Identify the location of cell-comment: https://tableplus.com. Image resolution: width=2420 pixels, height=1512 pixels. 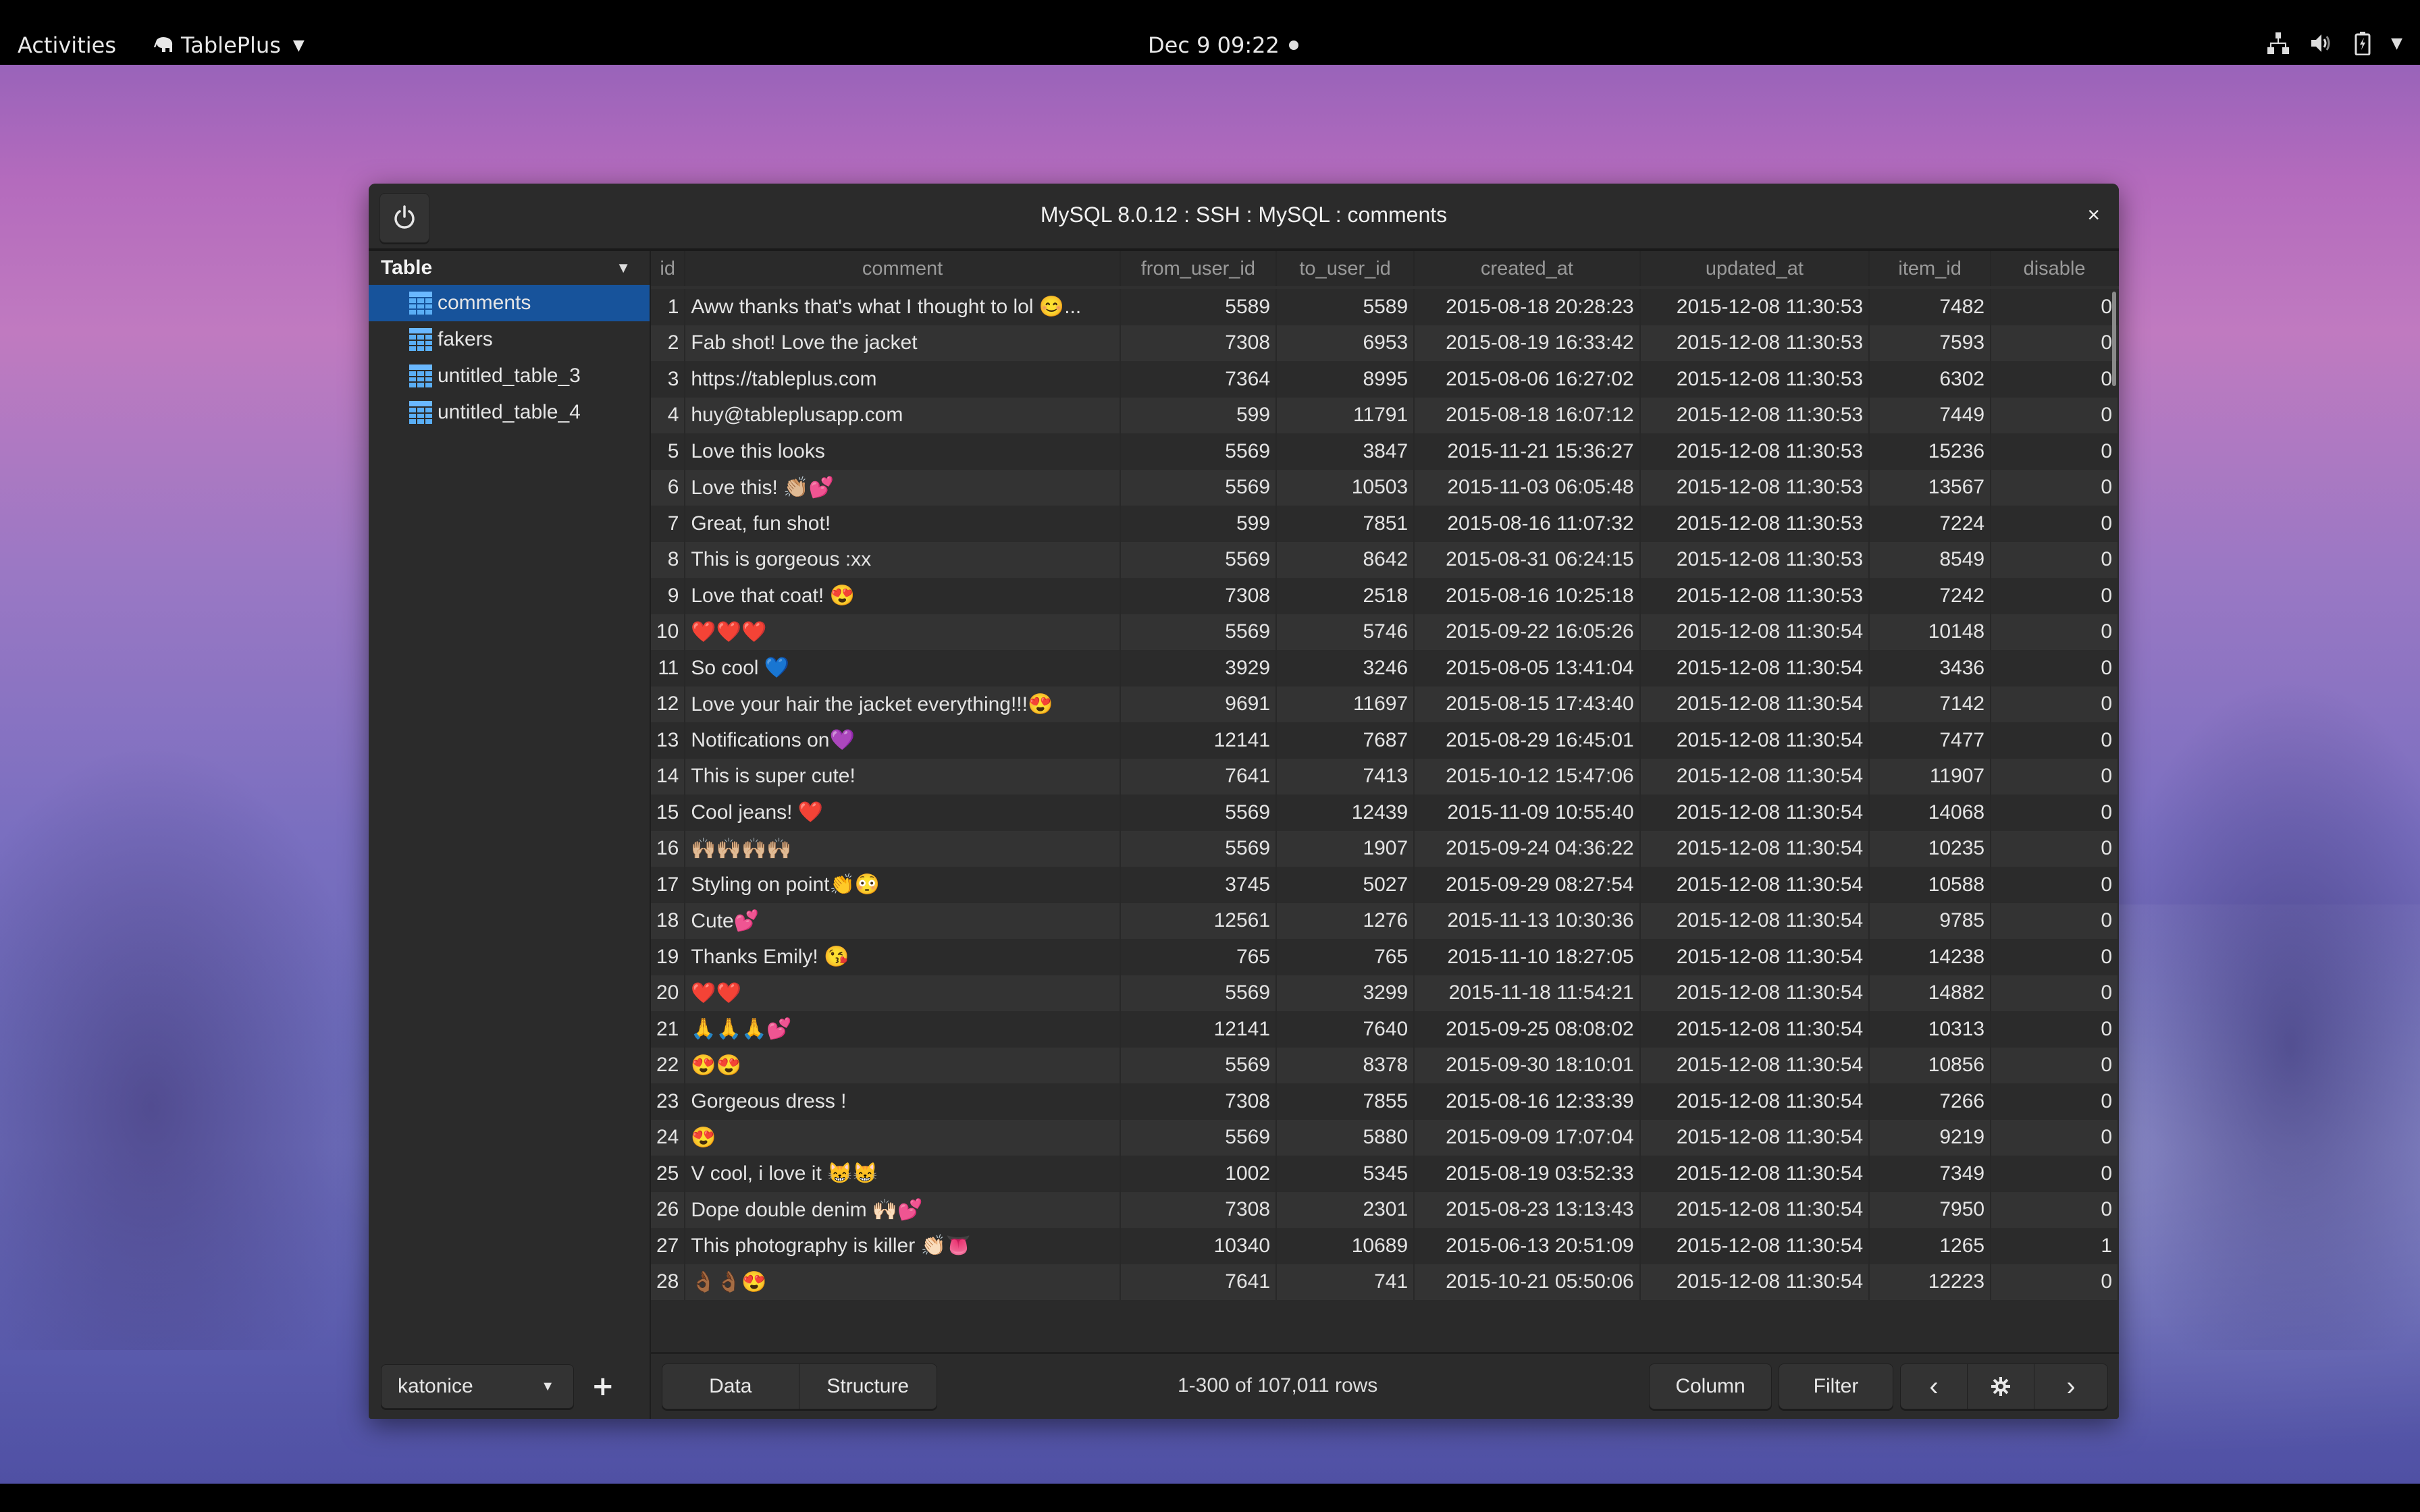
(903, 379).